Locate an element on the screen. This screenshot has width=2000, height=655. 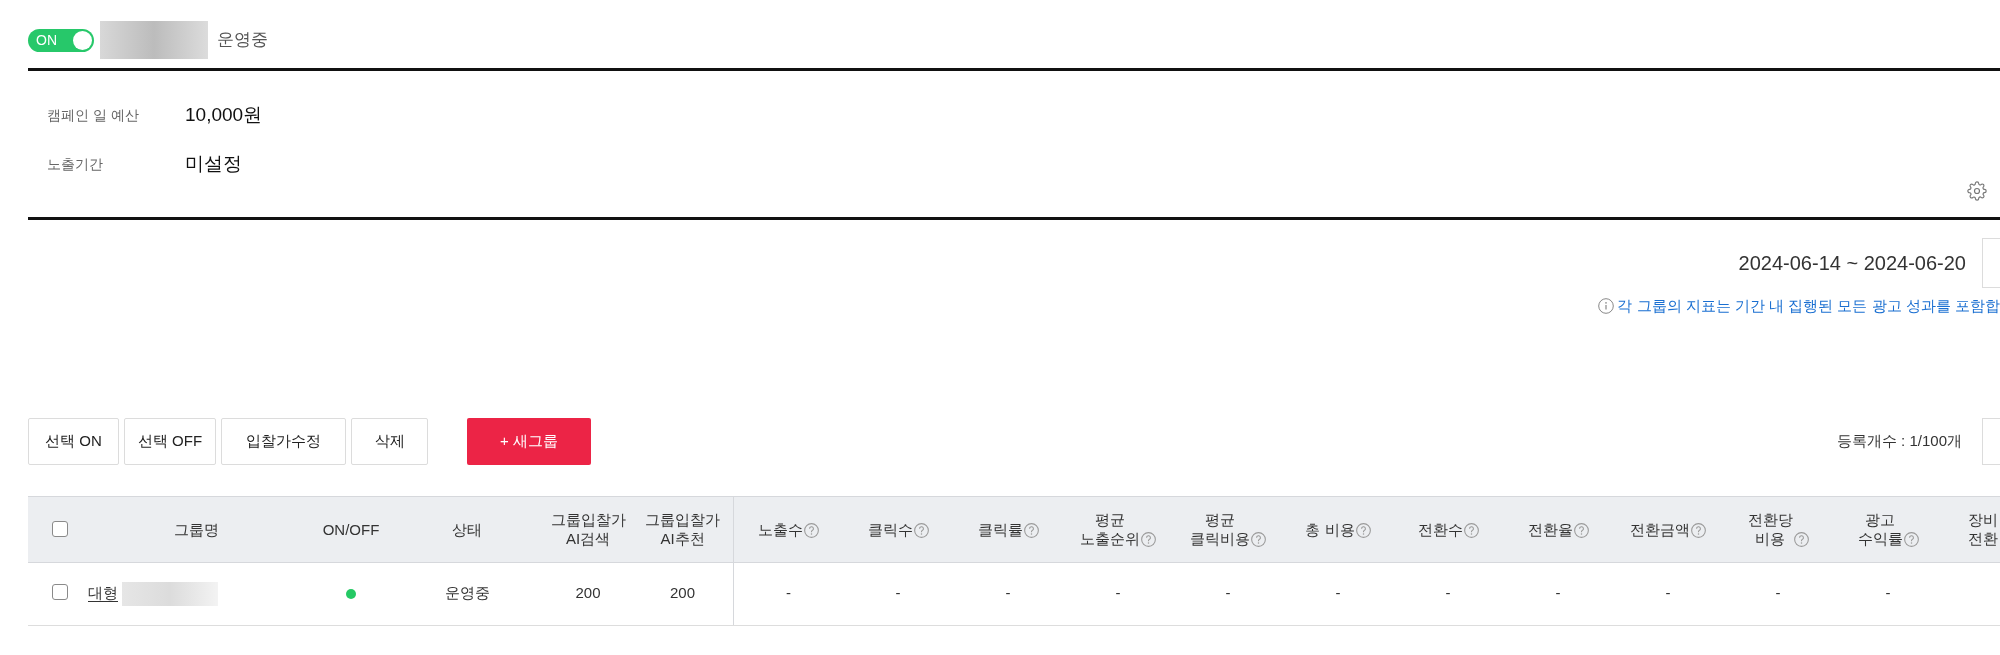
row-checkbox is located at coordinates (60, 591).